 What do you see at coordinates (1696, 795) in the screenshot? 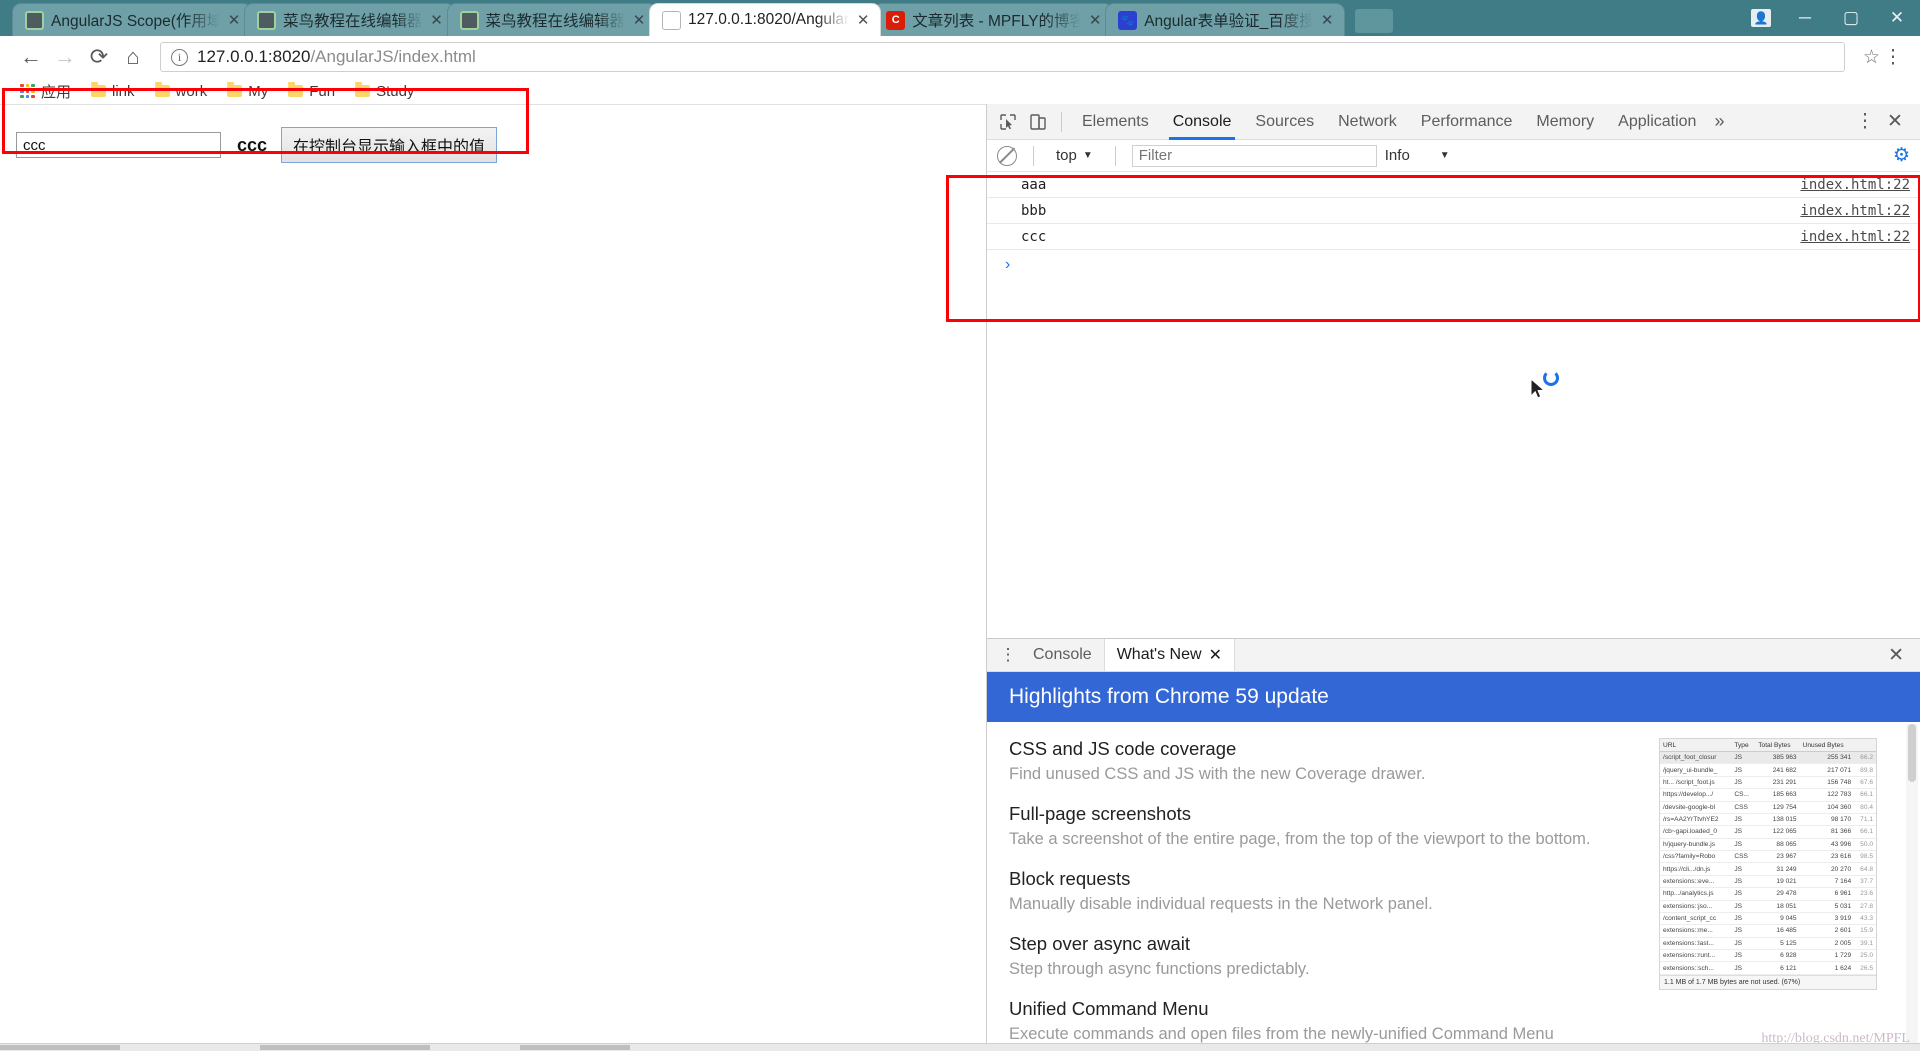
I see `table-cell: https://develop.../` at bounding box center [1696, 795].